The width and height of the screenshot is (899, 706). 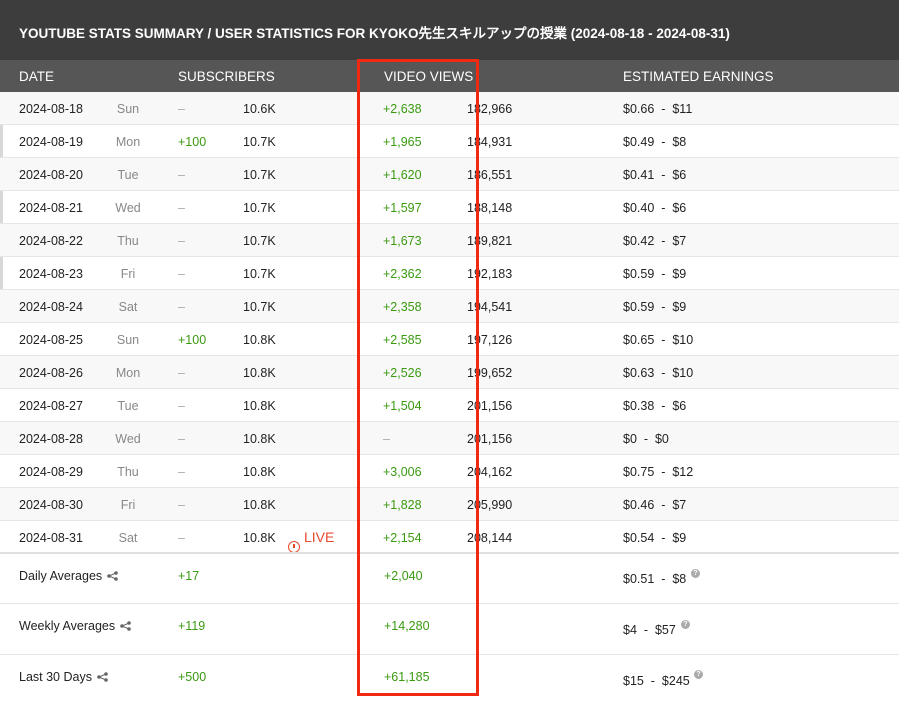 I want to click on summary-earnings: $4 - $57, so click(x=649, y=630).